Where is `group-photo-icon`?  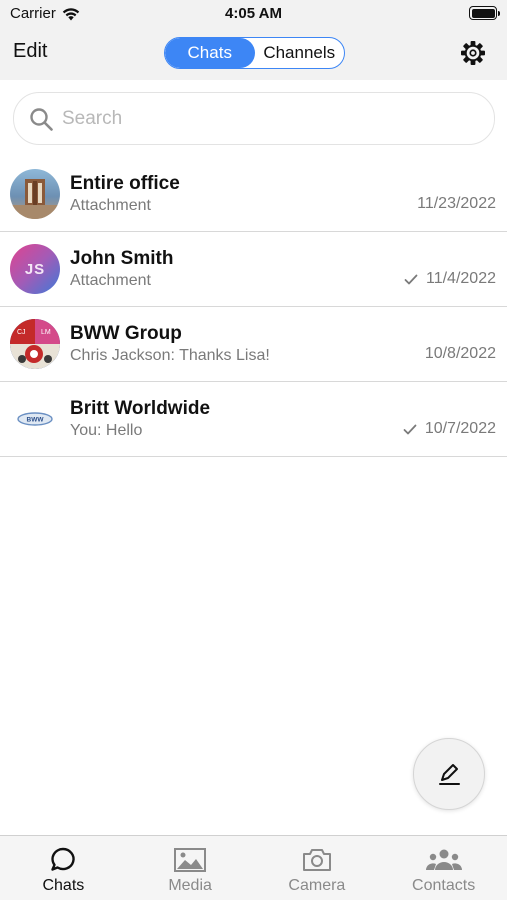 group-photo-icon is located at coordinates (35, 199).